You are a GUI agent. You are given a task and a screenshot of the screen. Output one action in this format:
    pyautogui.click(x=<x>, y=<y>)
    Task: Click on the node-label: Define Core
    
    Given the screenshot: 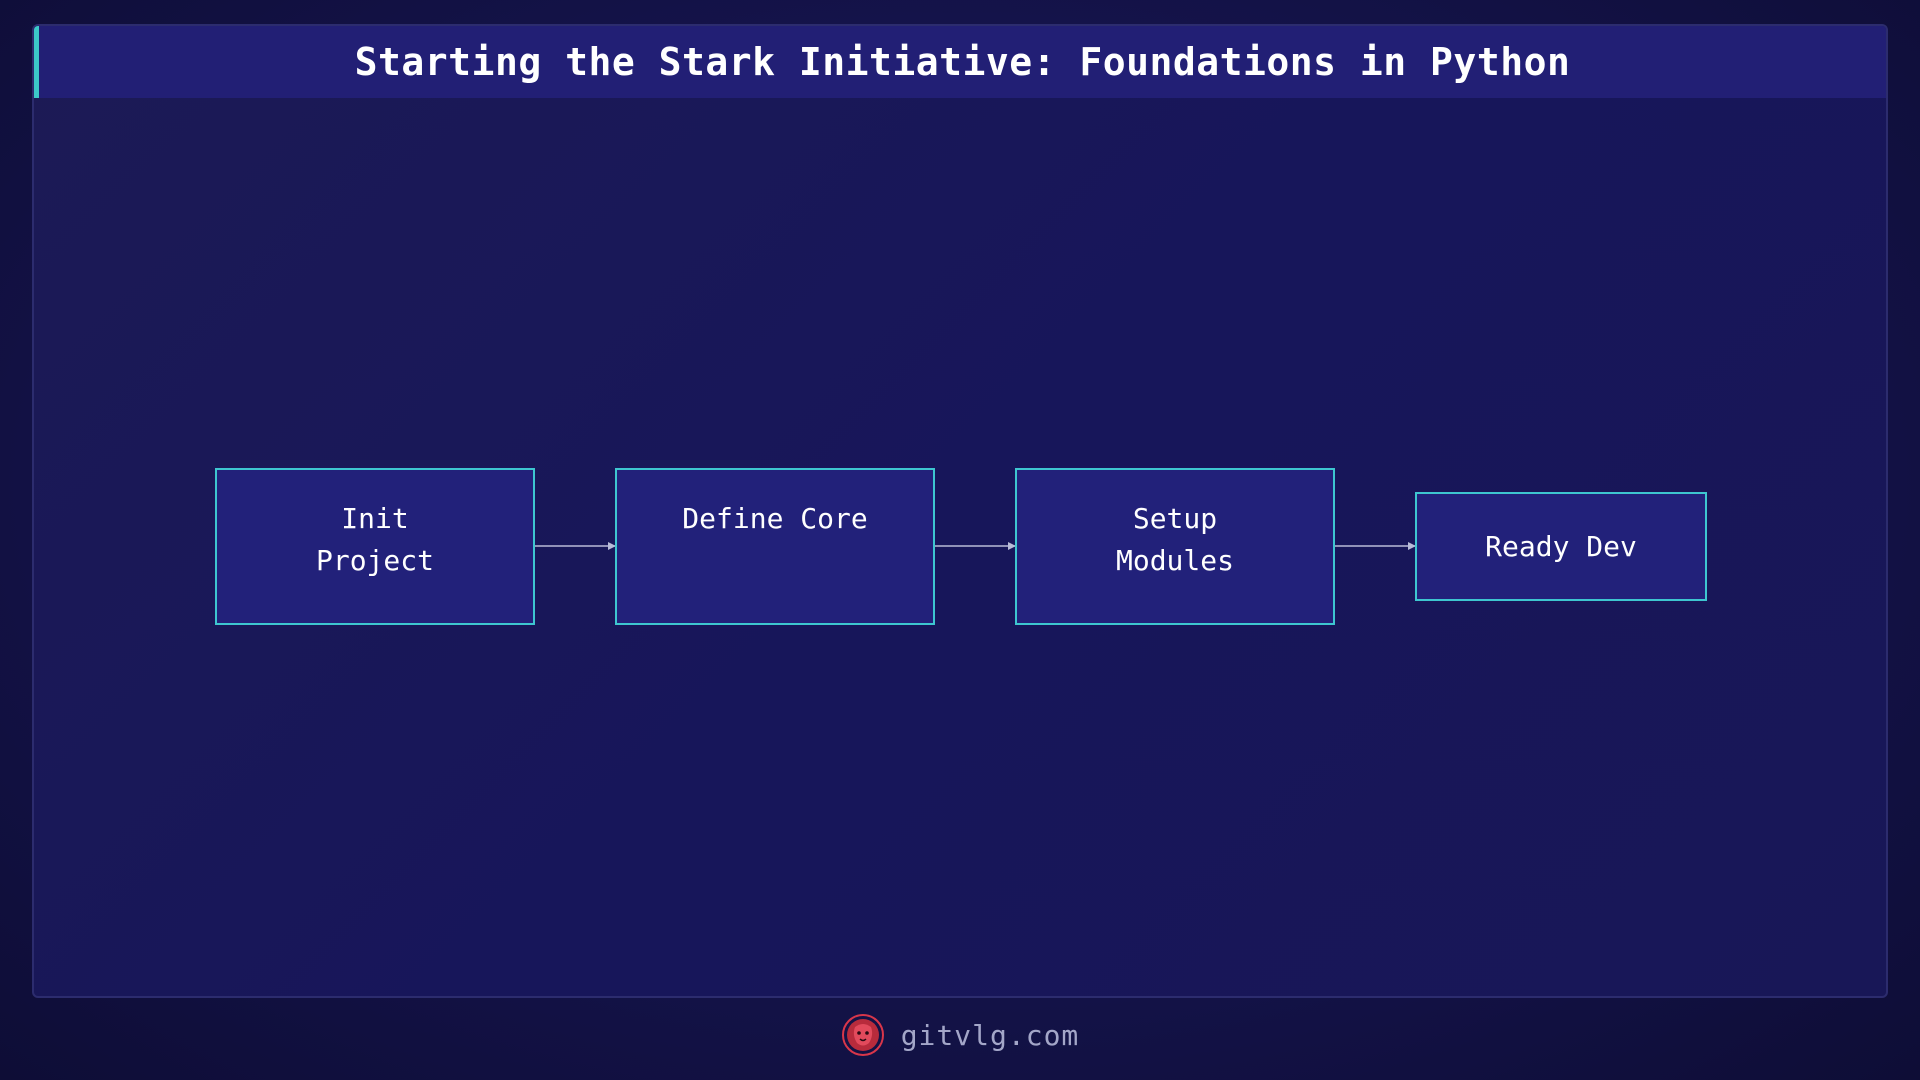 What is the action you would take?
    pyautogui.click(x=775, y=518)
    